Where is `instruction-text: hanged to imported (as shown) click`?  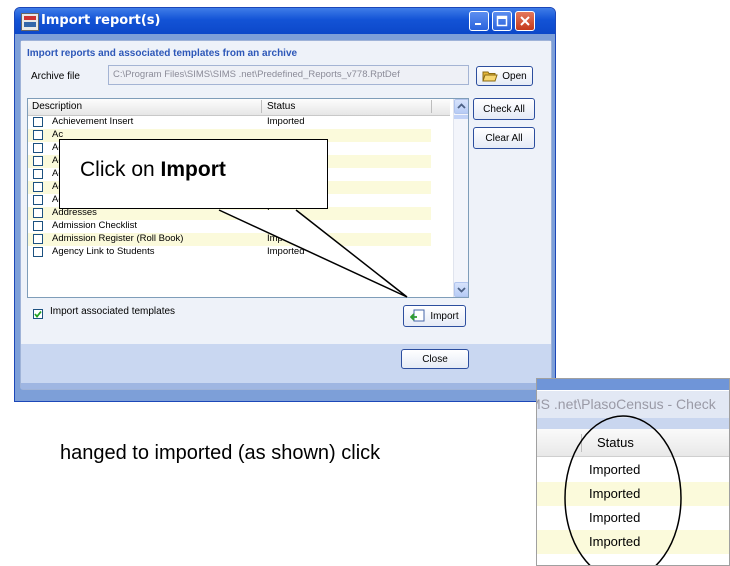
instruction-text: hanged to imported (as shown) click is located at coordinates (220, 453).